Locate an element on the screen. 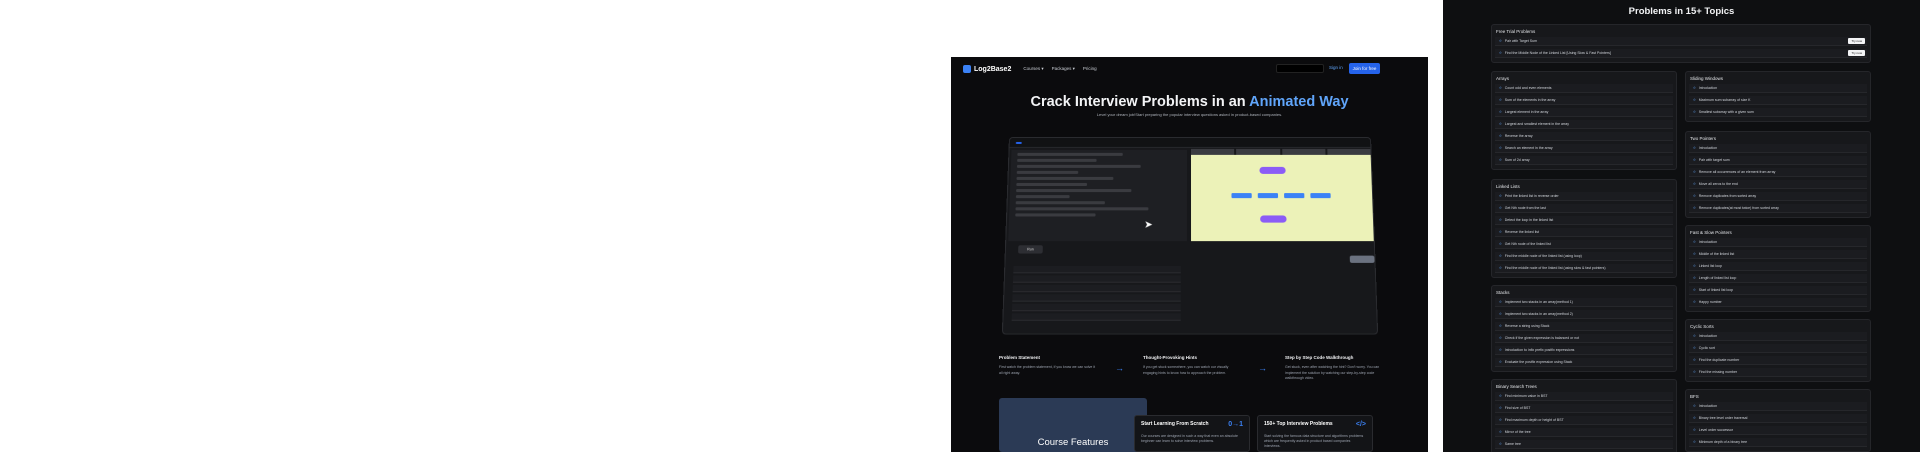 The width and height of the screenshot is (1920, 452). nav-packages: Packages ▾ is located at coordinates (1063, 69).